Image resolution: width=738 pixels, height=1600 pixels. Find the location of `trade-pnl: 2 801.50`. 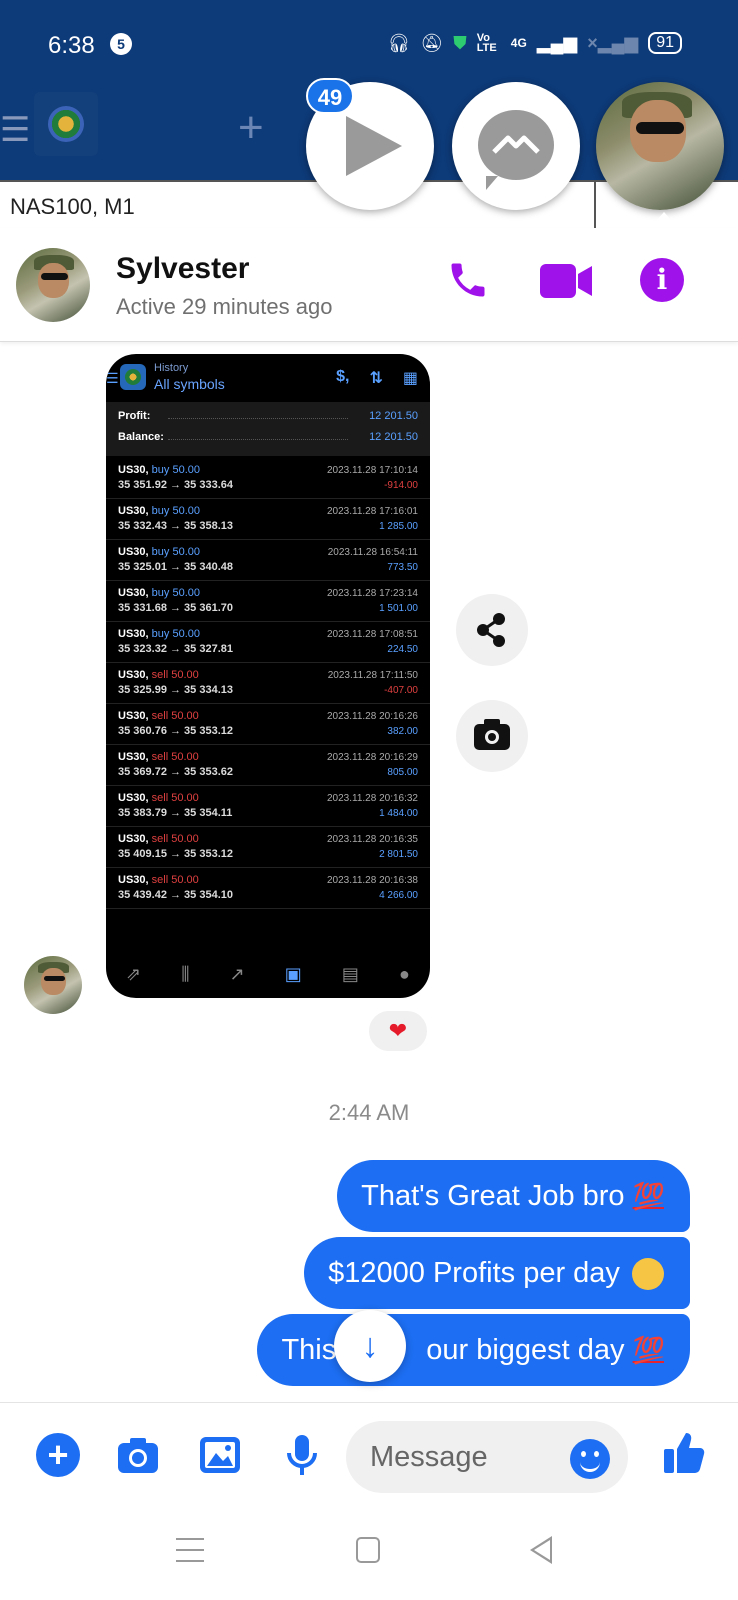

trade-pnl: 2 801.50 is located at coordinates (398, 854).